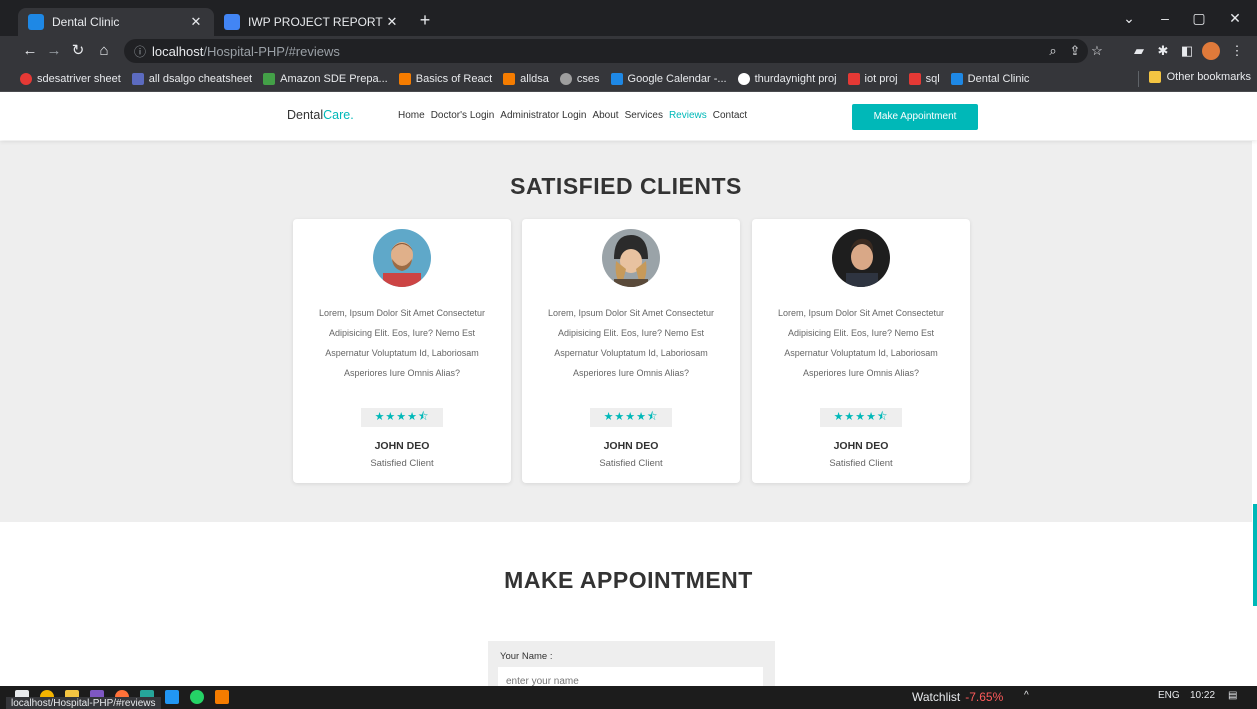 The height and width of the screenshot is (709, 1257). I want to click on address-bar: ⓘ localhost/Hospital-PHP/#reviews, so click(606, 51).